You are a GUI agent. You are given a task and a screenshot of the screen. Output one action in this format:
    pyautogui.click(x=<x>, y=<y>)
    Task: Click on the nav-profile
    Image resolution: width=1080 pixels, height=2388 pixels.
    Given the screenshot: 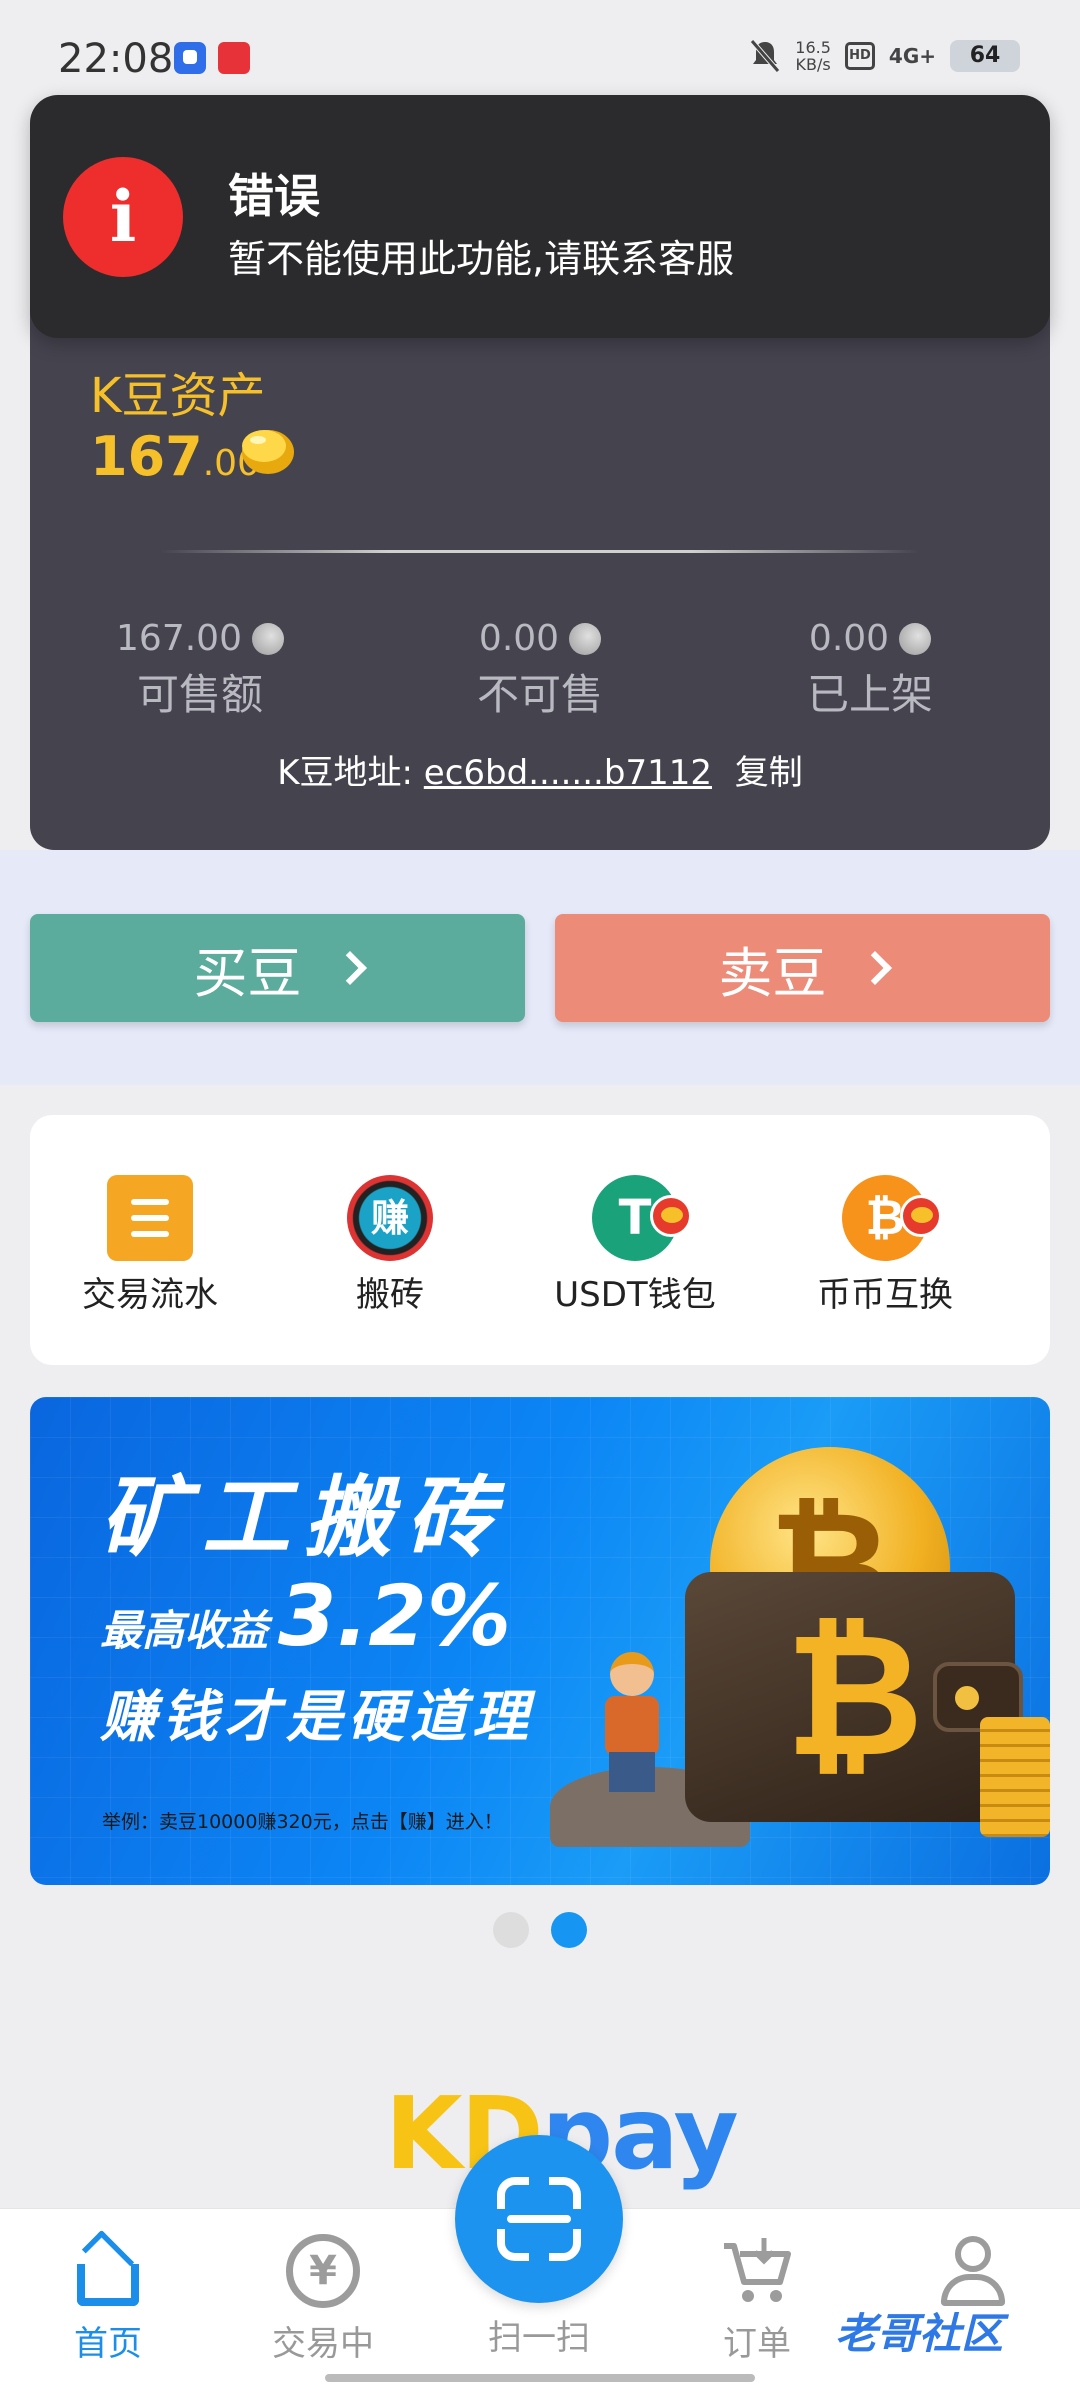 What is the action you would take?
    pyautogui.click(x=972, y=2271)
    